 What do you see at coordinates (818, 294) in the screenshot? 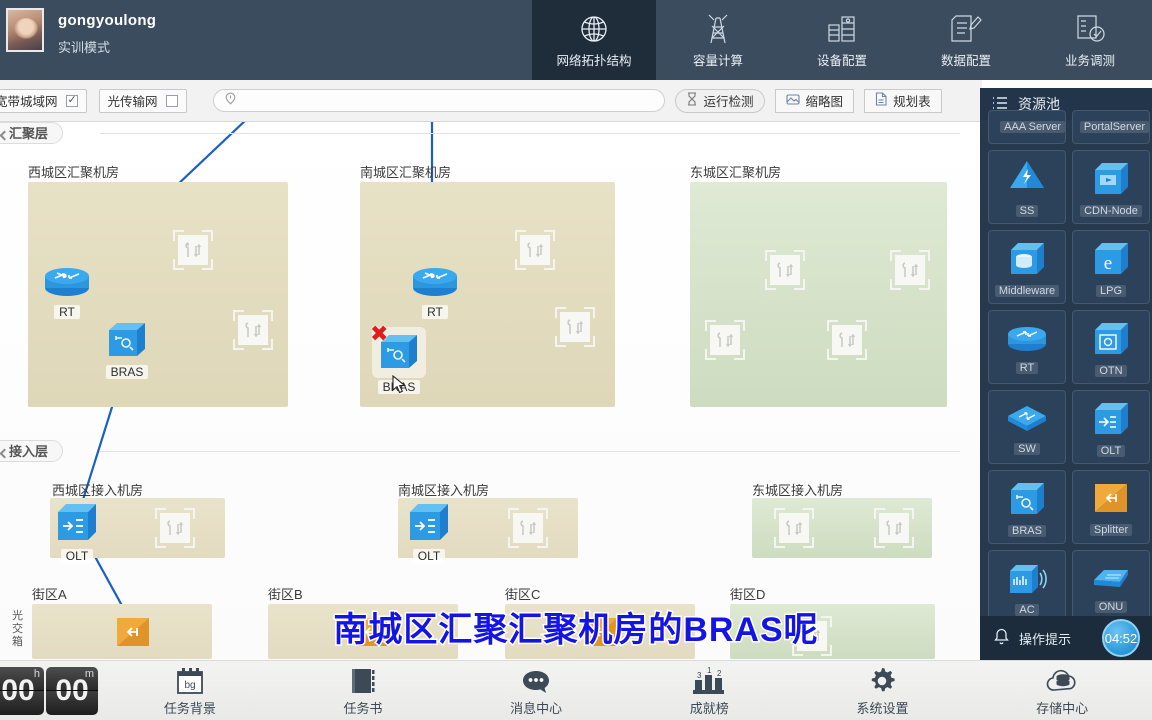
I see `room-east-aggregation` at bounding box center [818, 294].